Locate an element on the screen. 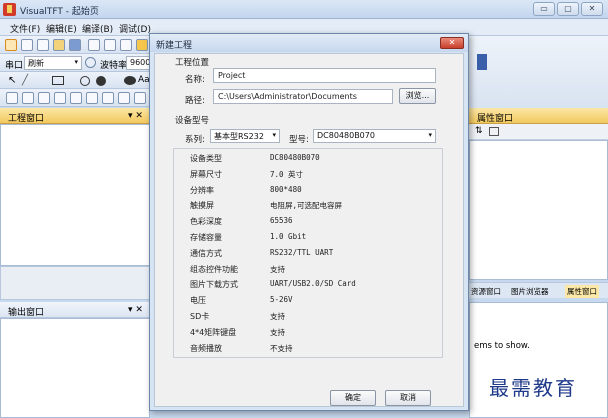 This screenshot has width=608, height=418. dialog-close-button: ✕ is located at coordinates (452, 43).